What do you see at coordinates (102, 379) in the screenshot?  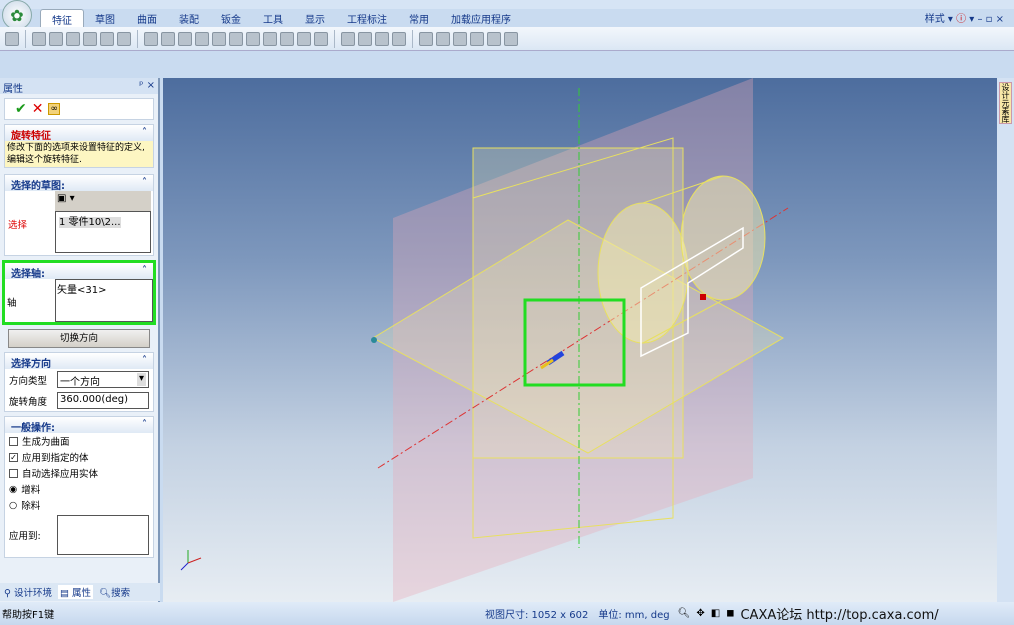 I see `direction-type-select: 一个方向 ▾` at bounding box center [102, 379].